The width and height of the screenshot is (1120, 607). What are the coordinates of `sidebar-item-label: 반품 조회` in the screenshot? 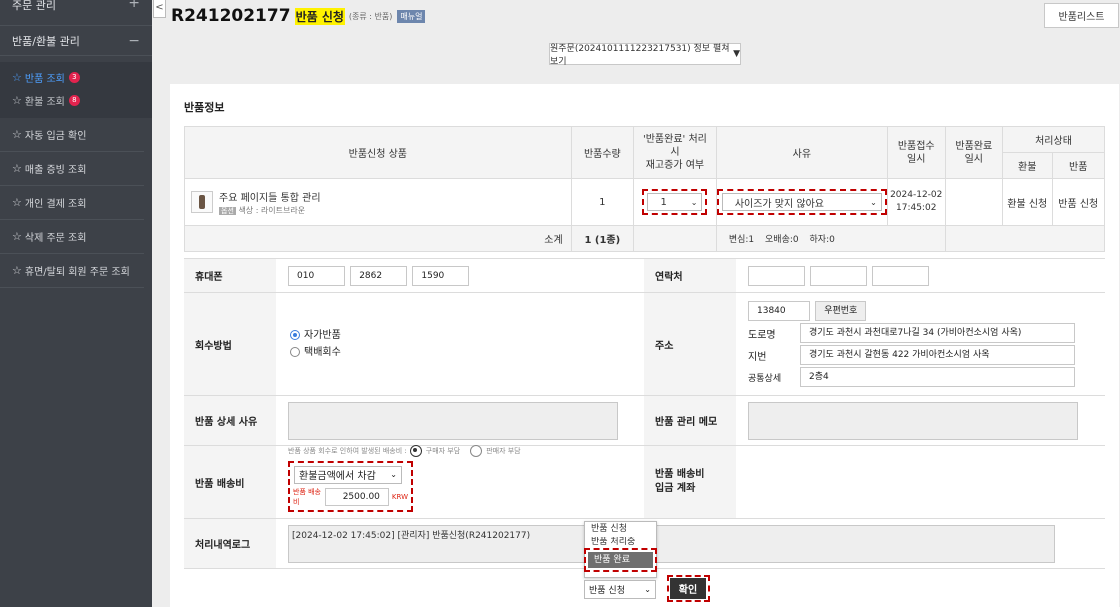 It's located at (44, 79).